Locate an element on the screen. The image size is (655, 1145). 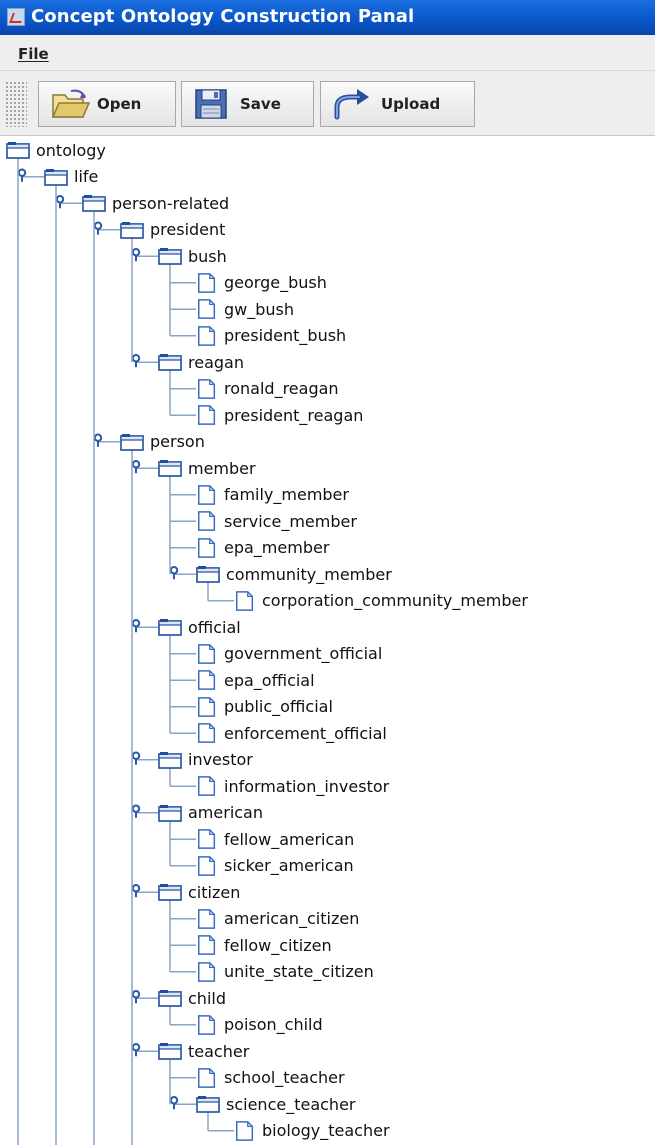
tree-leaf-node: school_teacher is located at coordinates (270, 1078).